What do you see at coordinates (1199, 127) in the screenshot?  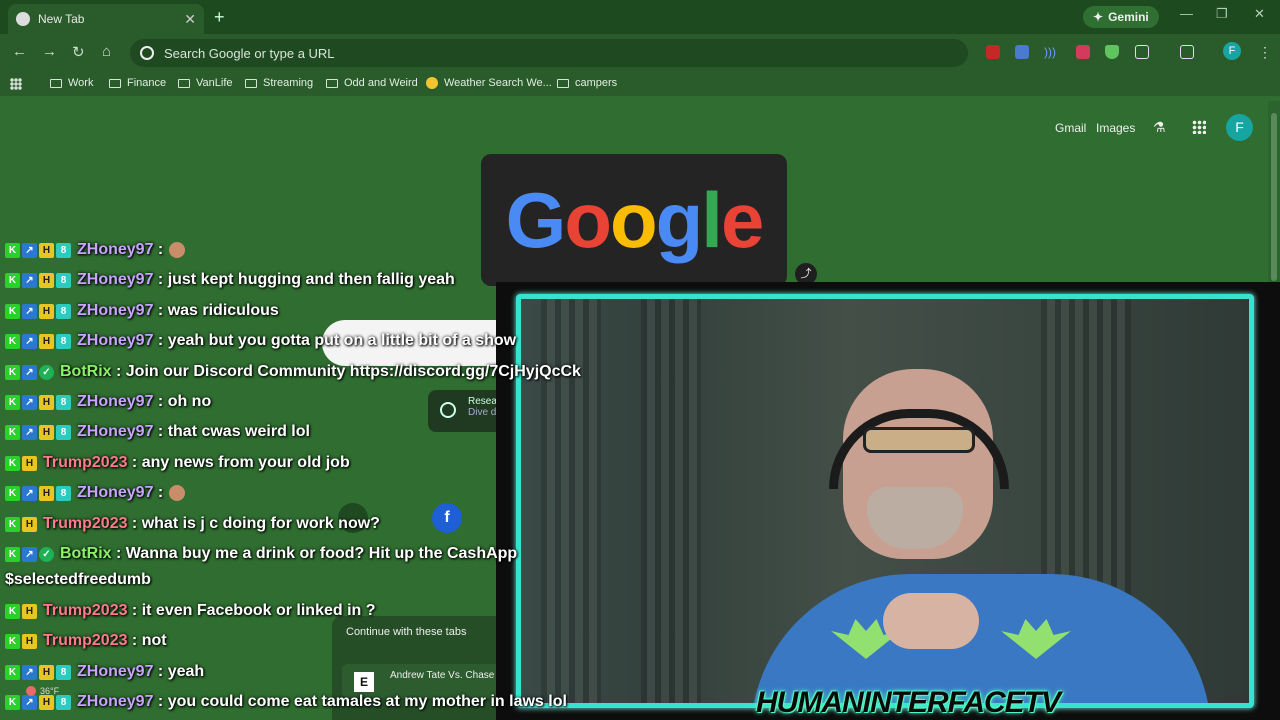 I see `google-apps-icon` at bounding box center [1199, 127].